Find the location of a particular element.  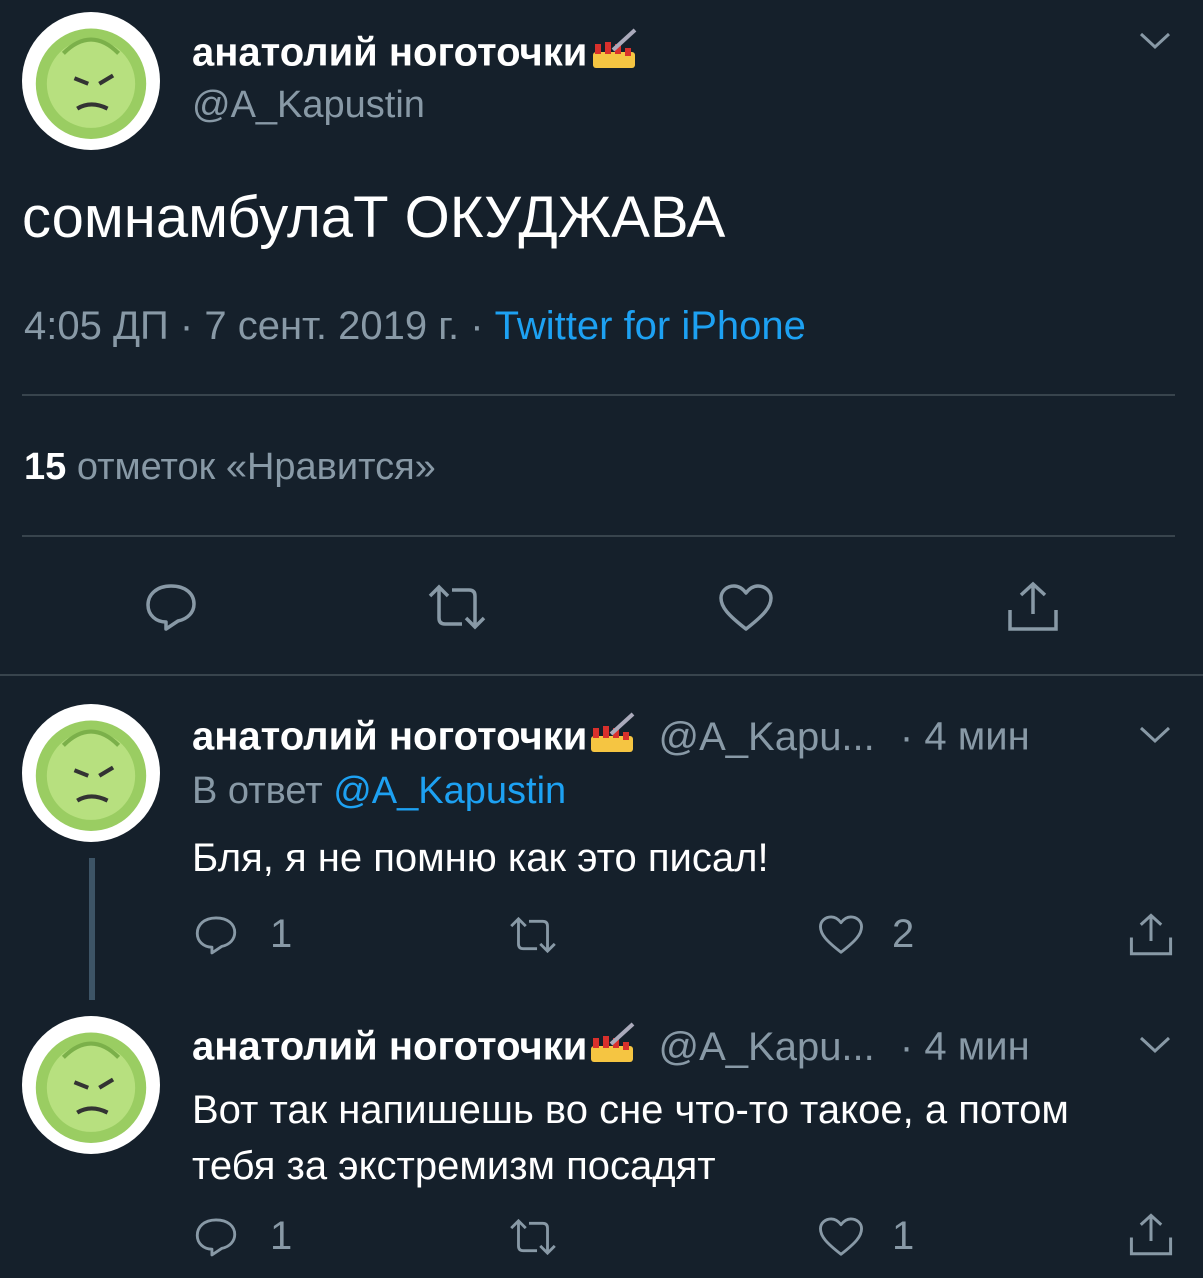

reply-to-handle: @A_Kapustin is located at coordinates (449, 791).